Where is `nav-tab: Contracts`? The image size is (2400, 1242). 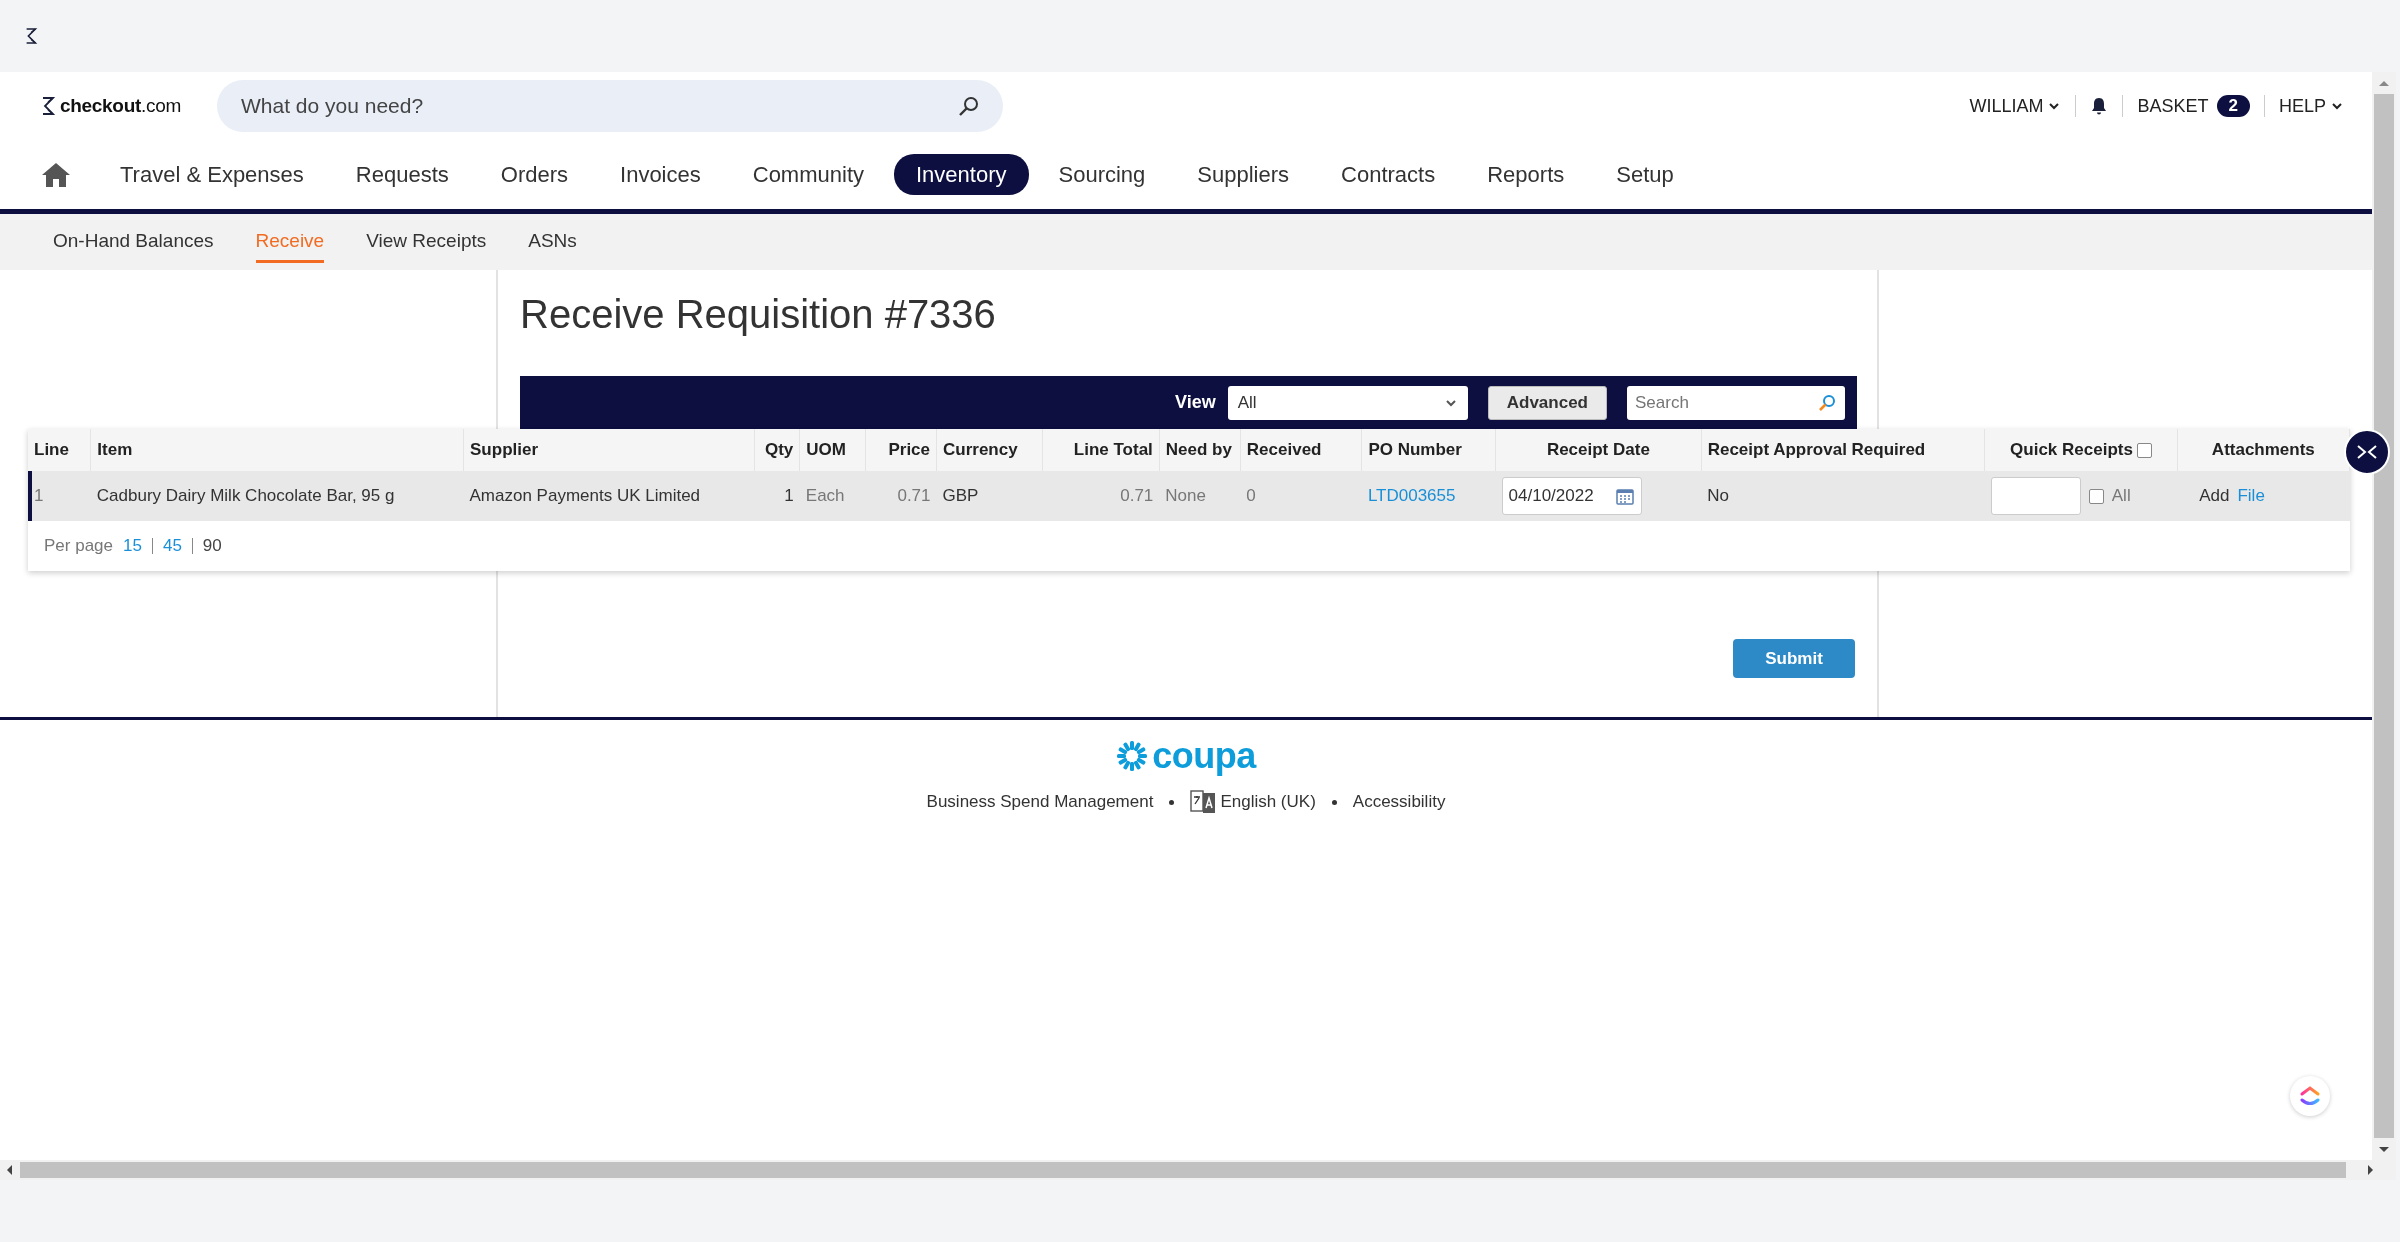
nav-tab: Contracts is located at coordinates (1388, 174).